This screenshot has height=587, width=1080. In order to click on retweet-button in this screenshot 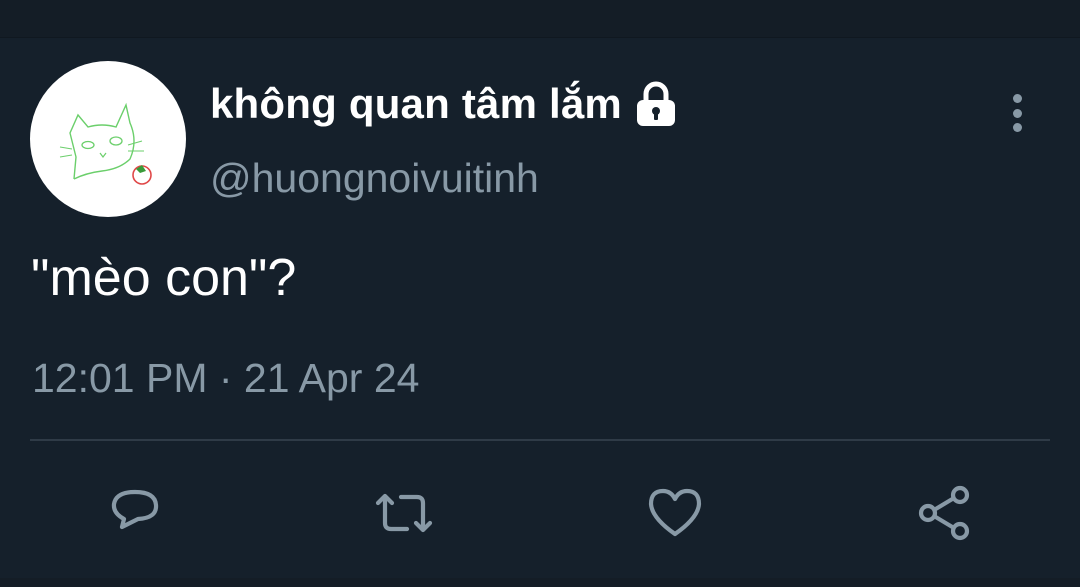, I will do `click(404, 513)`.